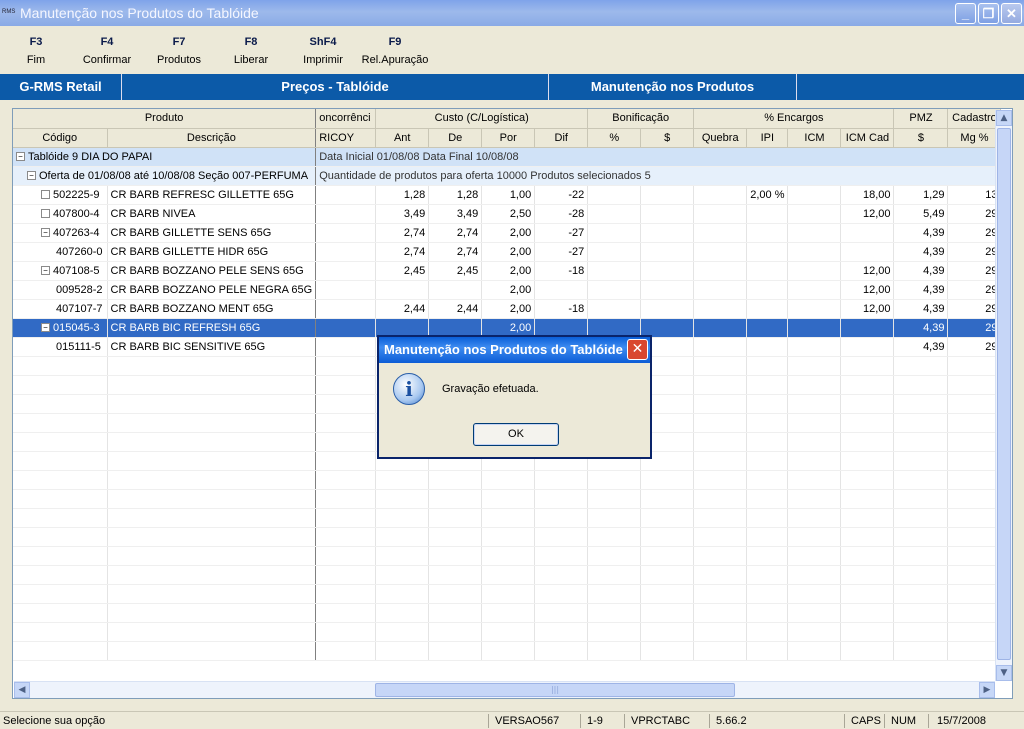 Image resolution: width=1024 pixels, height=729 pixels. I want to click on status-program: VPRCTABC, so click(666, 721).